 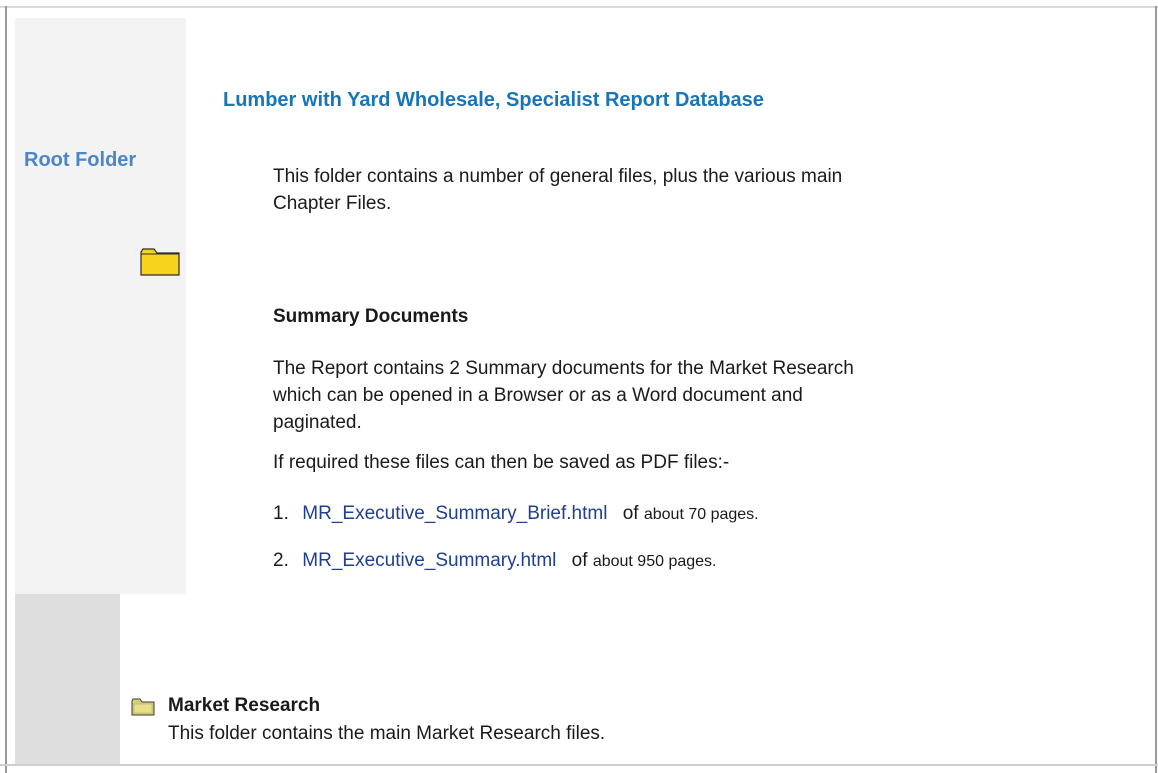 I want to click on frame-border-right, so click(x=1156, y=389).